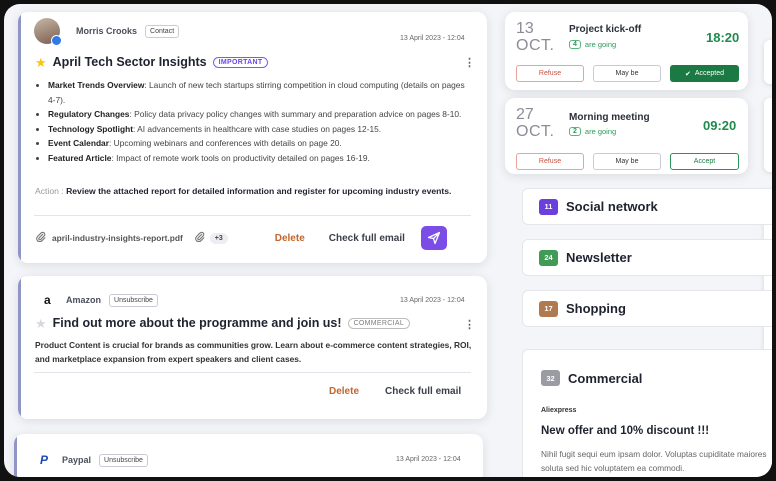 The height and width of the screenshot is (481, 776). I want to click on commercial-badge: COMMERCIAL, so click(379, 323).